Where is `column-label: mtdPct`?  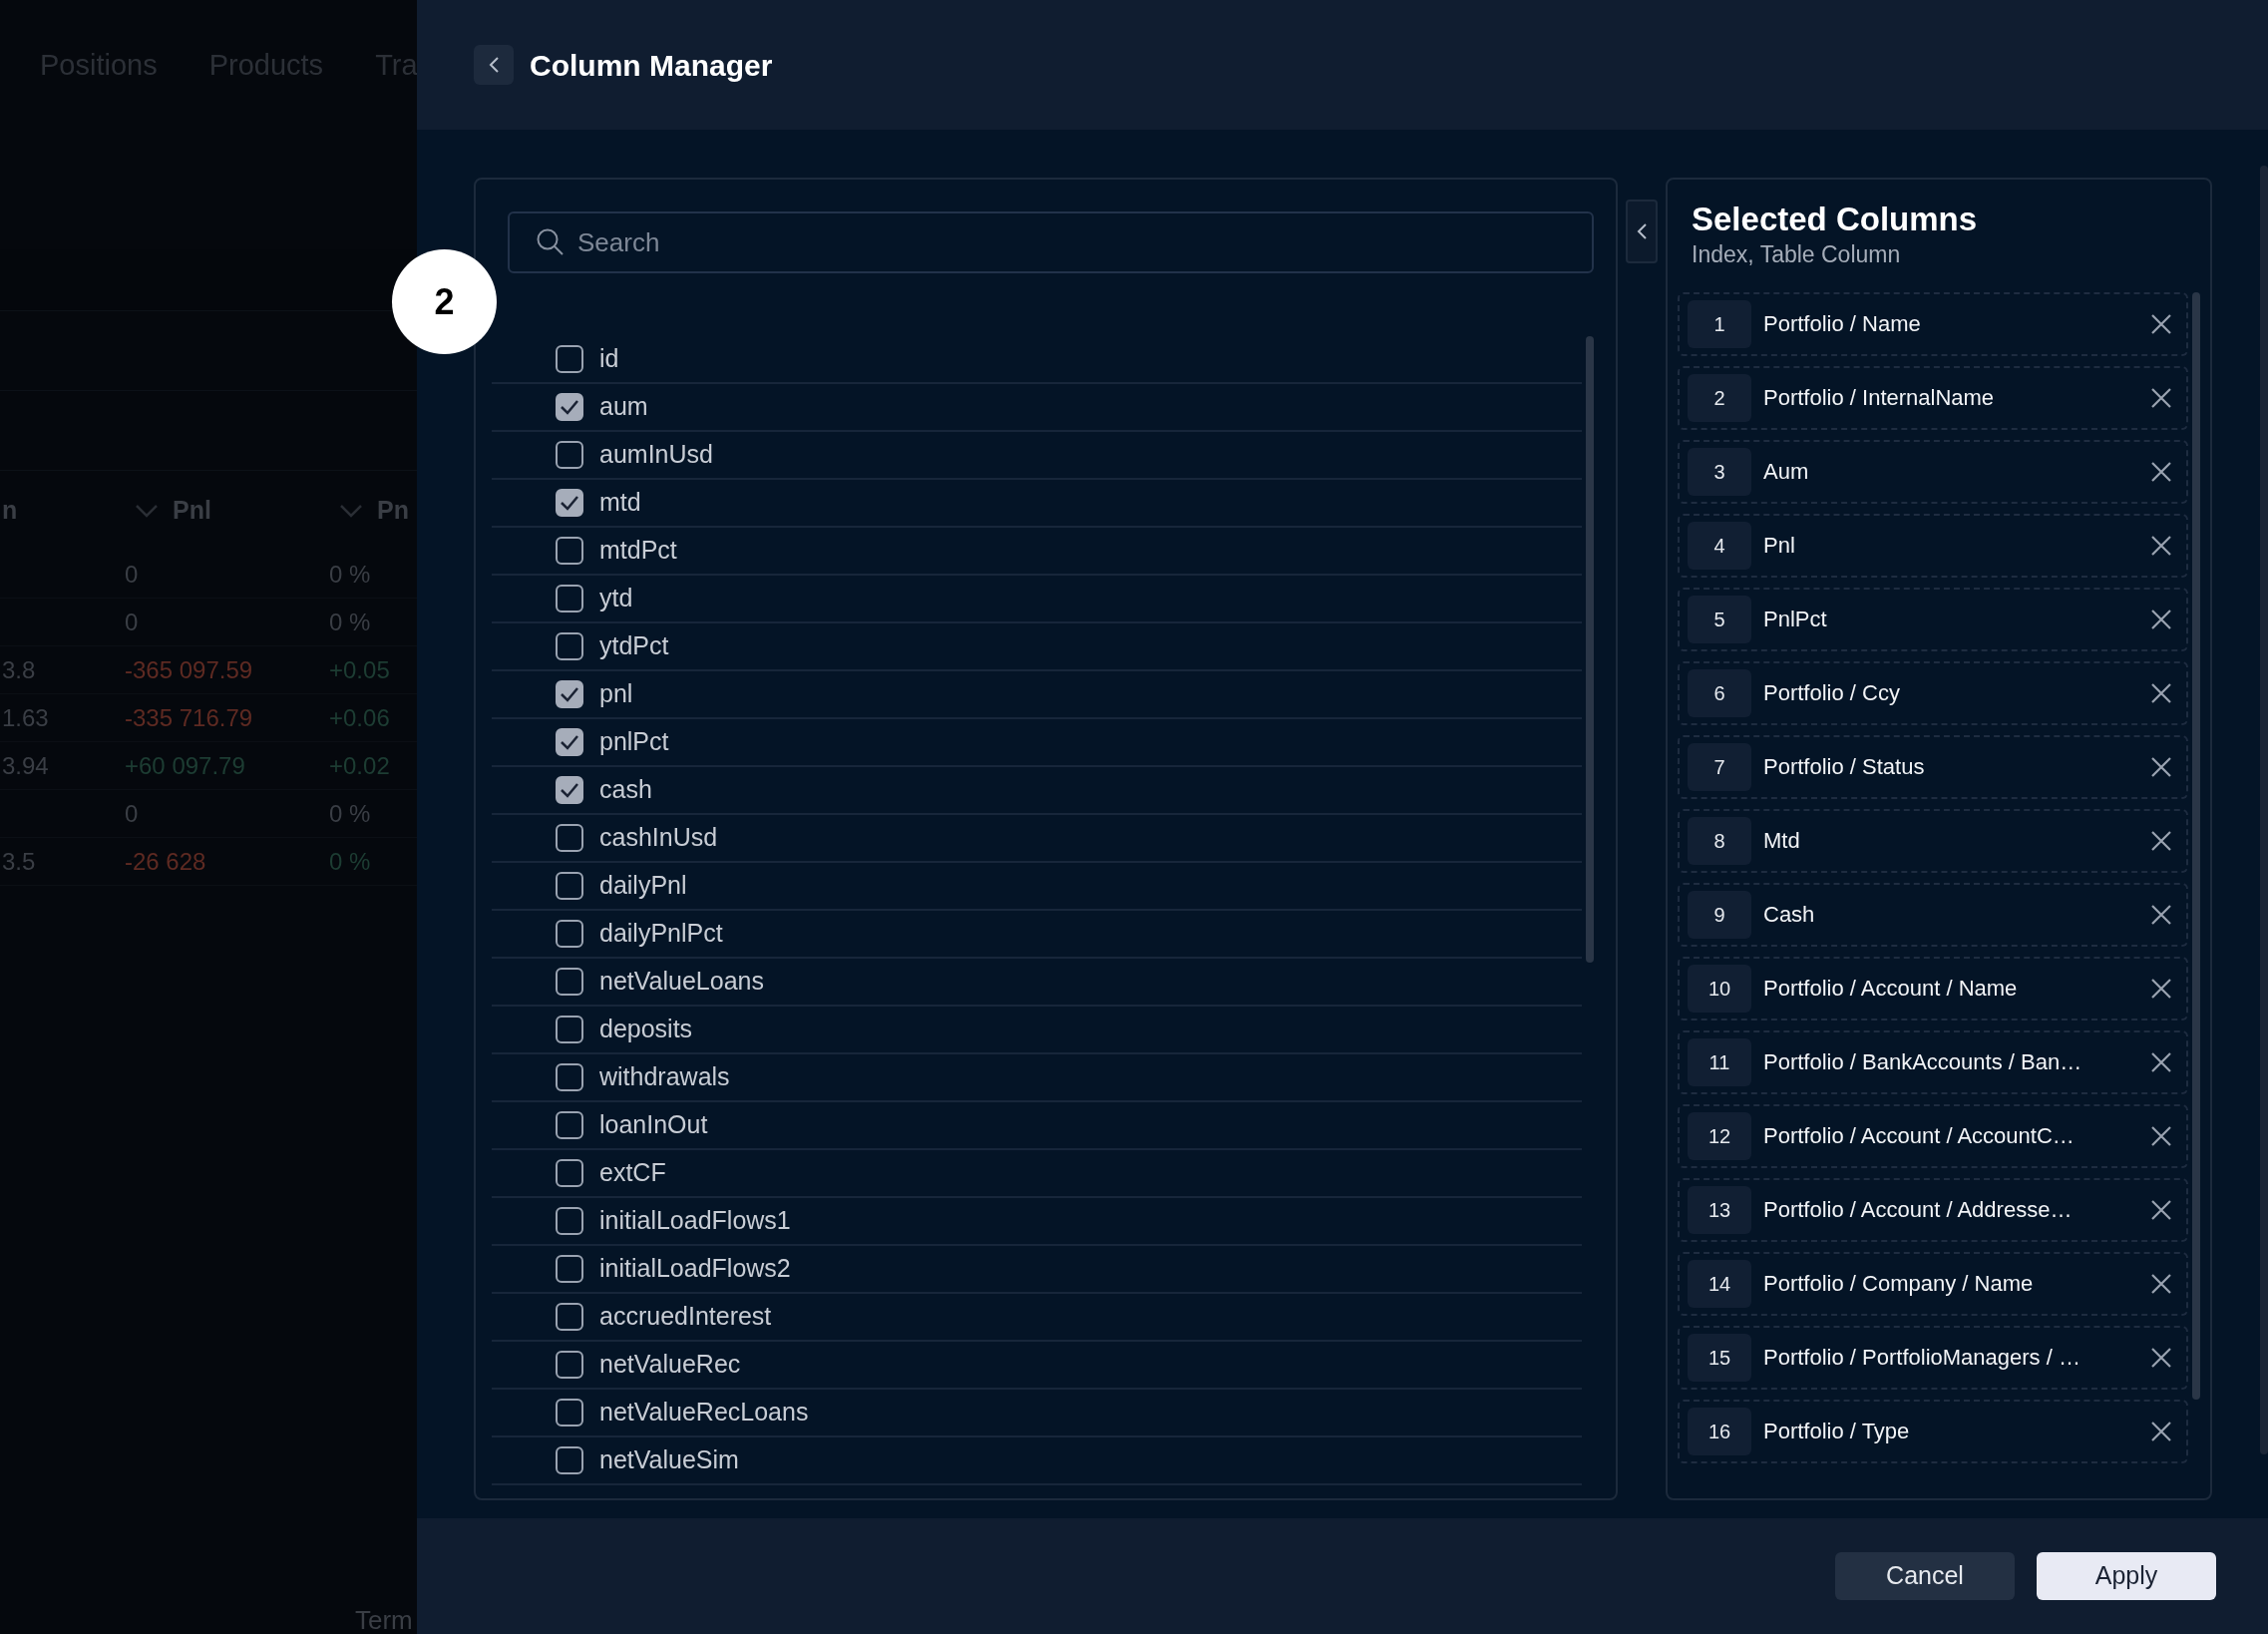
column-label: mtdPct is located at coordinates (638, 551).